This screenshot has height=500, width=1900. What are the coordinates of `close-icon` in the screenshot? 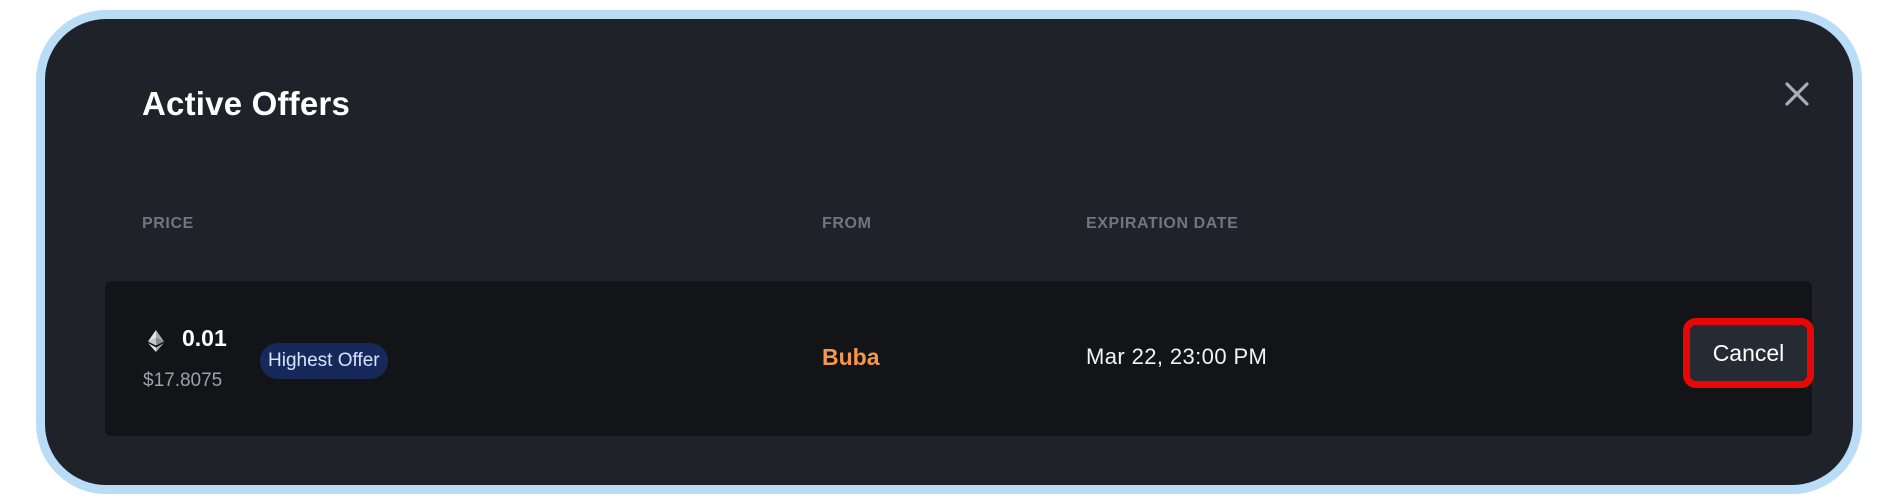 It's located at (1797, 94).